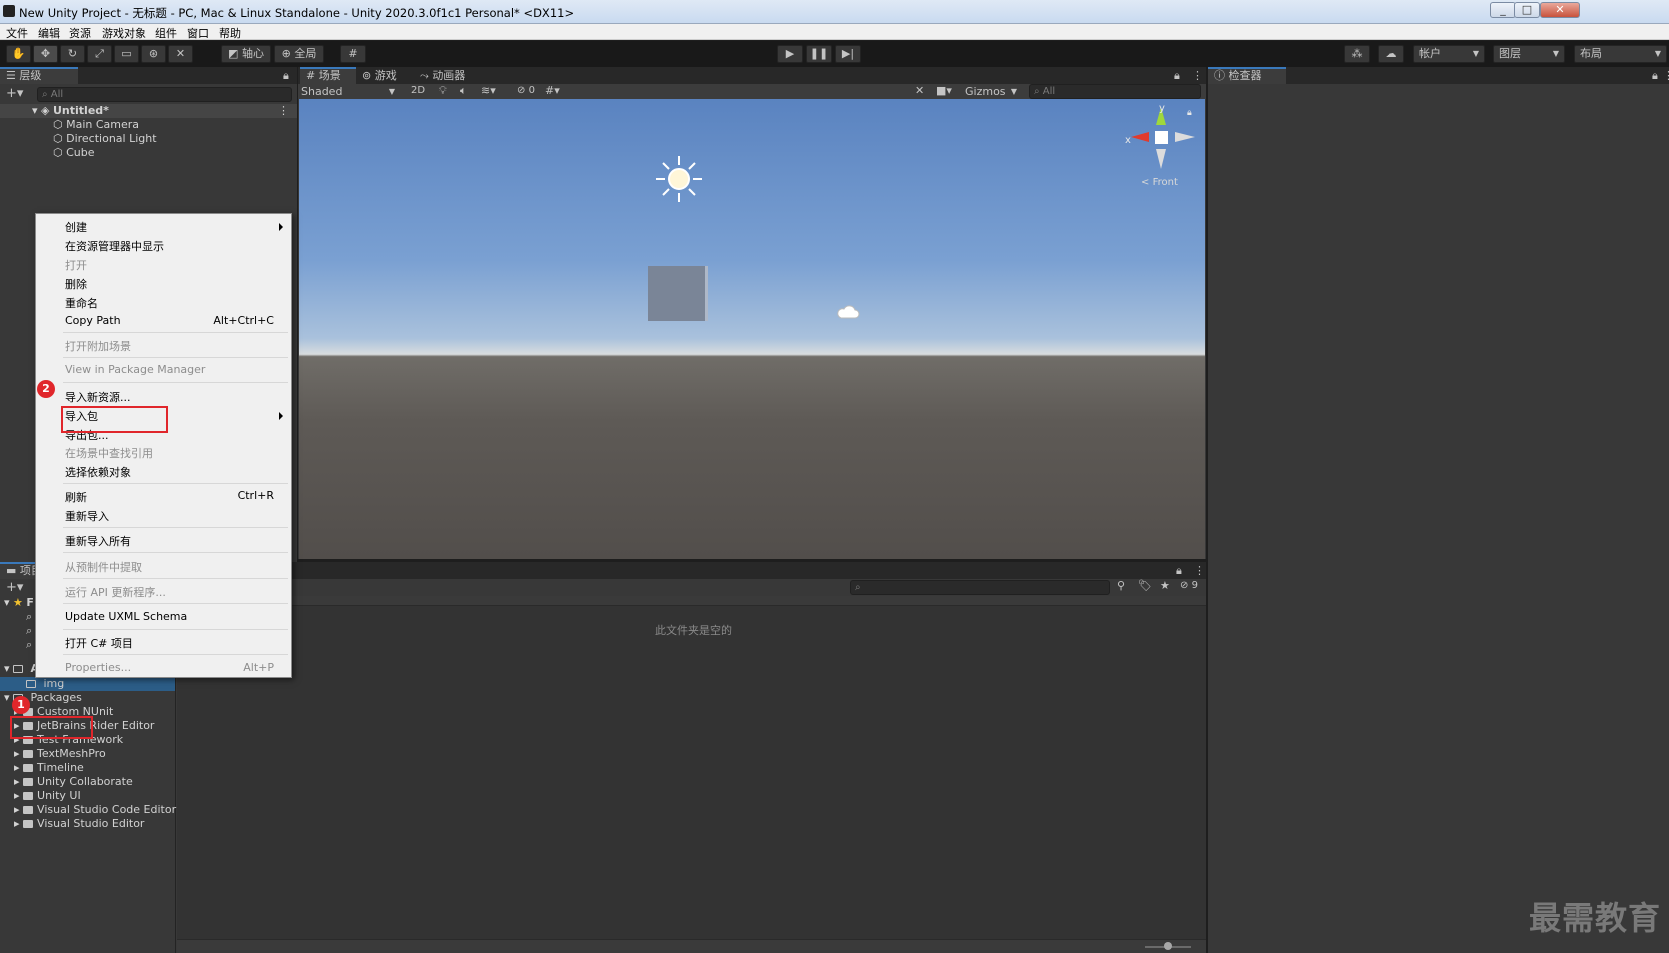 The width and height of the screenshot is (1669, 953). I want to click on menu-item-extract-from-prefab: 从预制件中提取, so click(103, 567).